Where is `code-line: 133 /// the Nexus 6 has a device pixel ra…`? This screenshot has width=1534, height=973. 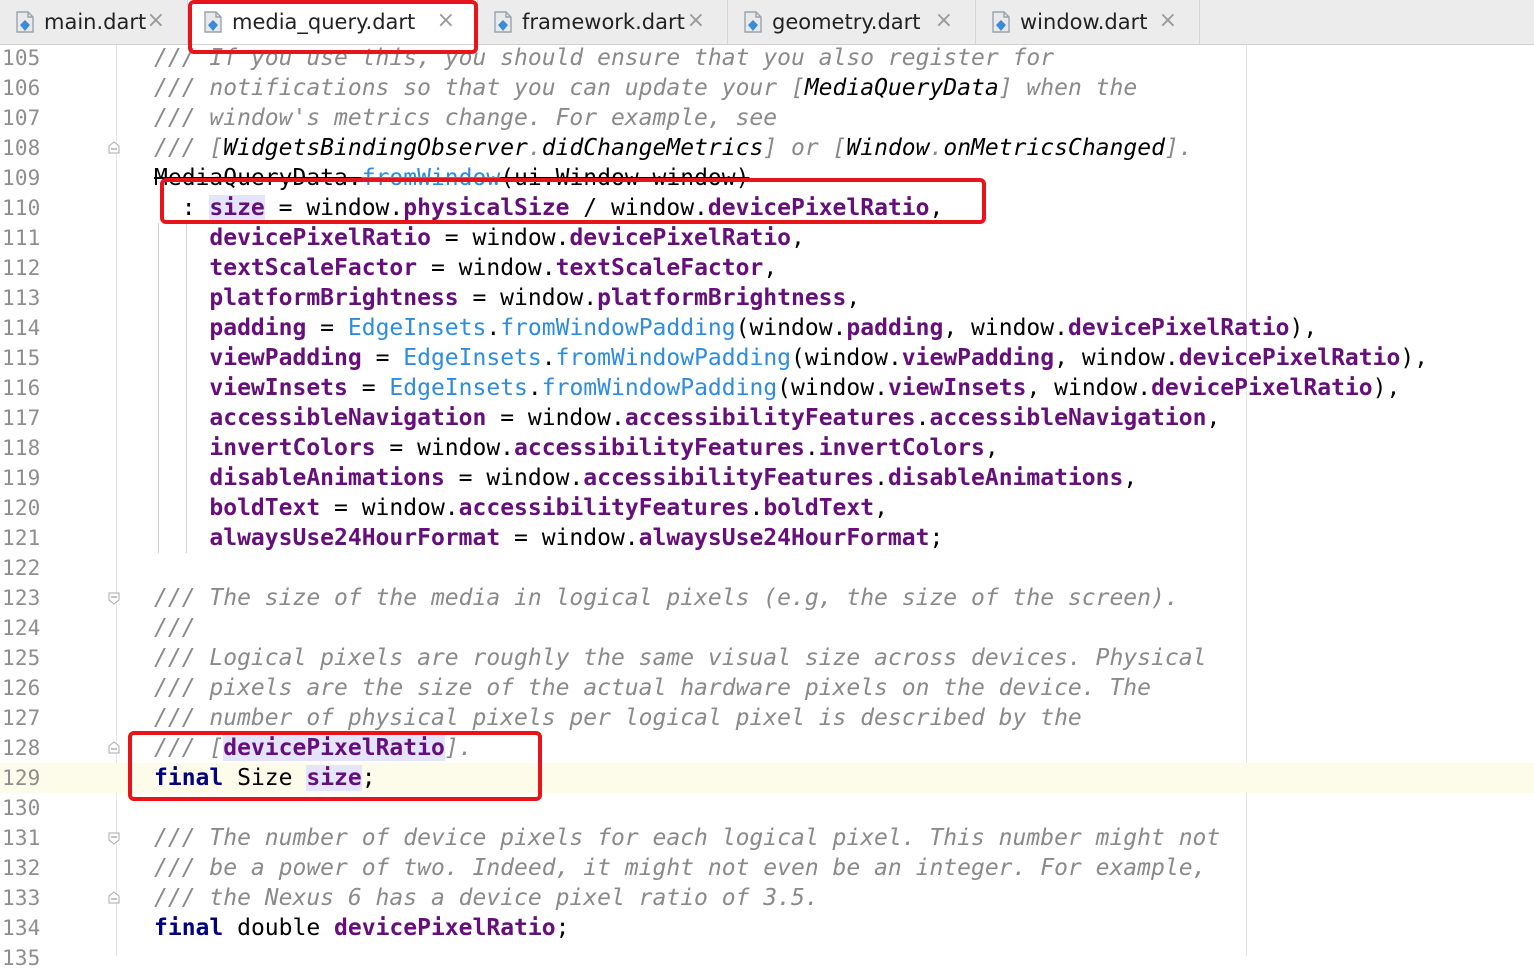
code-line: 133 /// the Nexus 6 has a device pixel ra… is located at coordinates (767, 898).